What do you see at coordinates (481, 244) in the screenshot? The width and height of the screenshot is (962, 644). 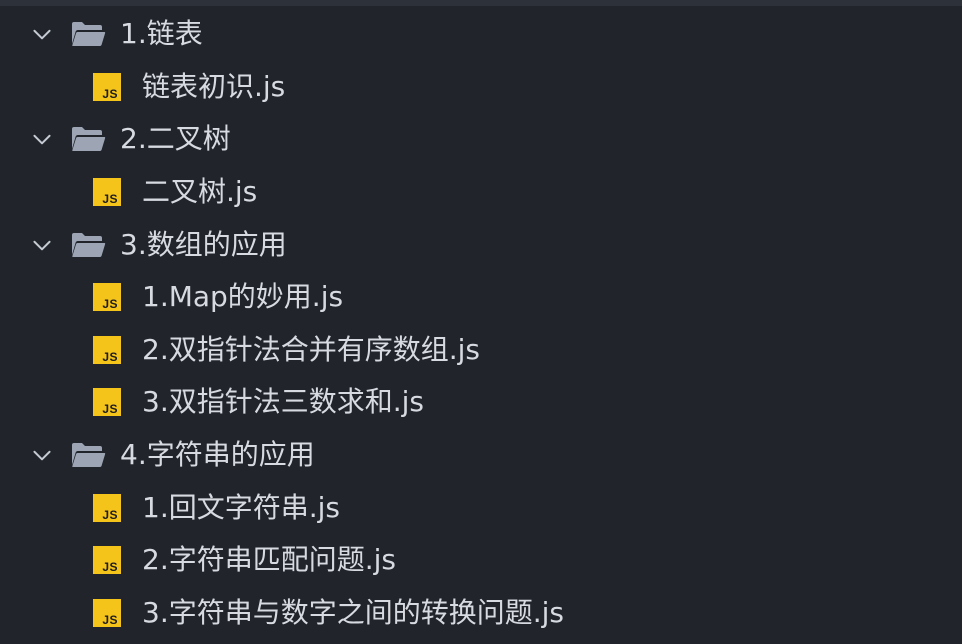 I see `folder-item: 3.数组的应用` at bounding box center [481, 244].